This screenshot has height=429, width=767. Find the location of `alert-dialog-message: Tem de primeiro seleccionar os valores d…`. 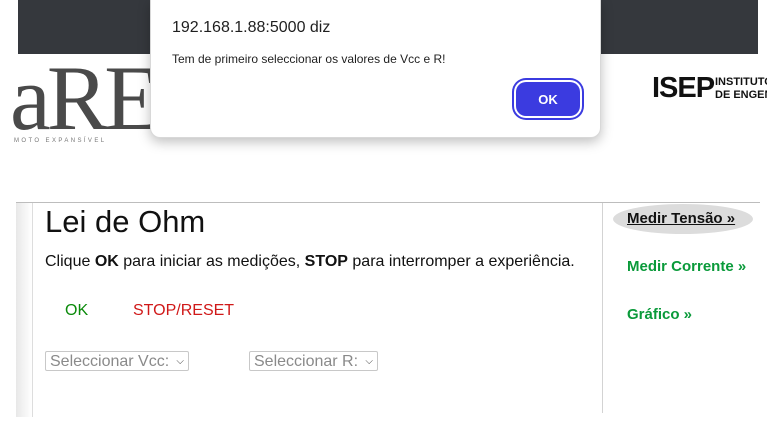

alert-dialog-message: Tem de primeiro seleccionar os valores d… is located at coordinates (309, 59).